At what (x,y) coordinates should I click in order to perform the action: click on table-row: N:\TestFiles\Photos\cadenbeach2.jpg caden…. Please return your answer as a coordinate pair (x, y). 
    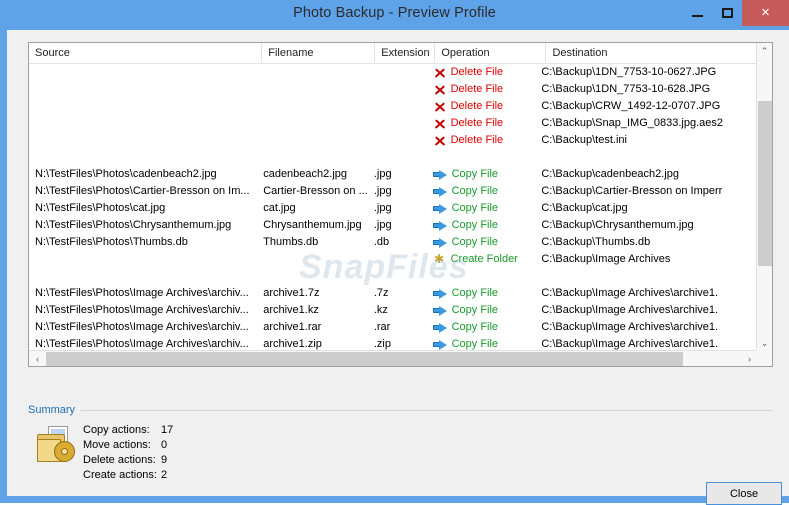
    Looking at the image, I should click on (393, 174).